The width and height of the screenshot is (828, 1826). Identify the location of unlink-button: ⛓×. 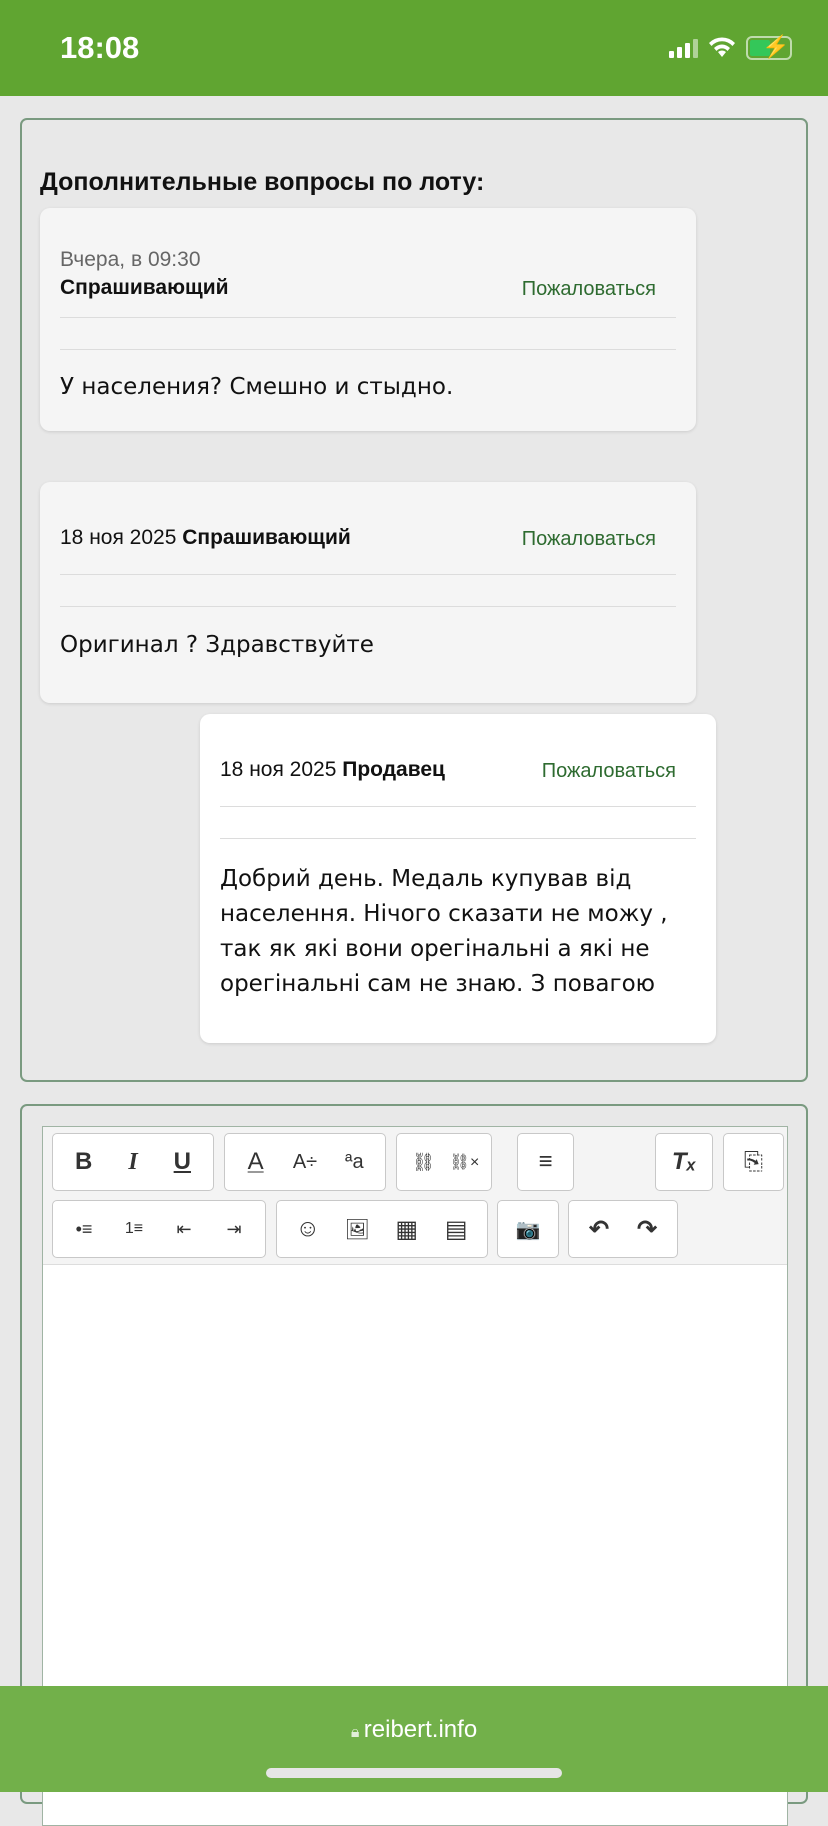
(465, 1162).